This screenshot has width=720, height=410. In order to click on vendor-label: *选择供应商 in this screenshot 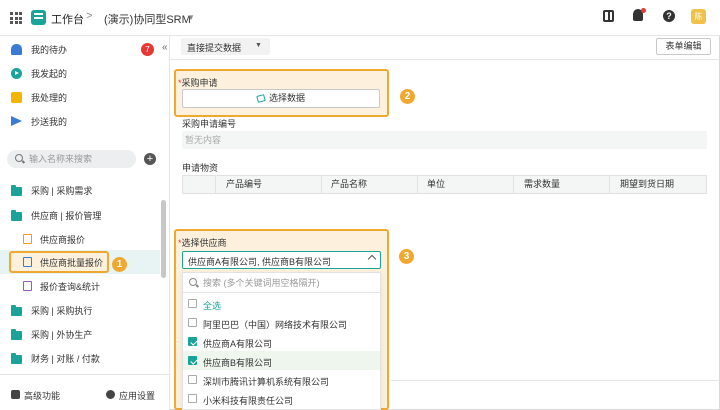, I will do `click(202, 242)`.